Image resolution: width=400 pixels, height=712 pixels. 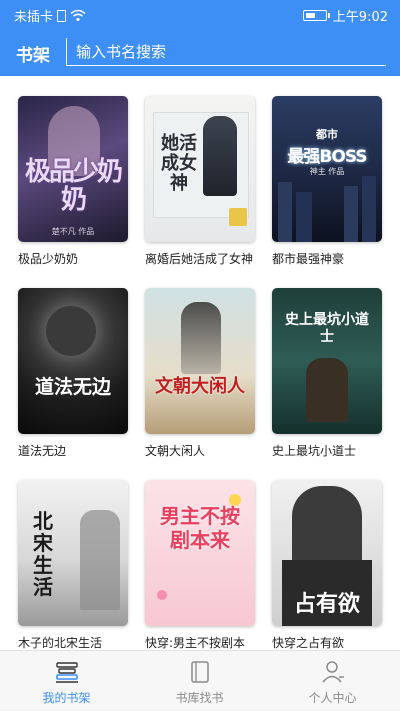 I want to click on book-cover: 道法无边, so click(x=73, y=361).